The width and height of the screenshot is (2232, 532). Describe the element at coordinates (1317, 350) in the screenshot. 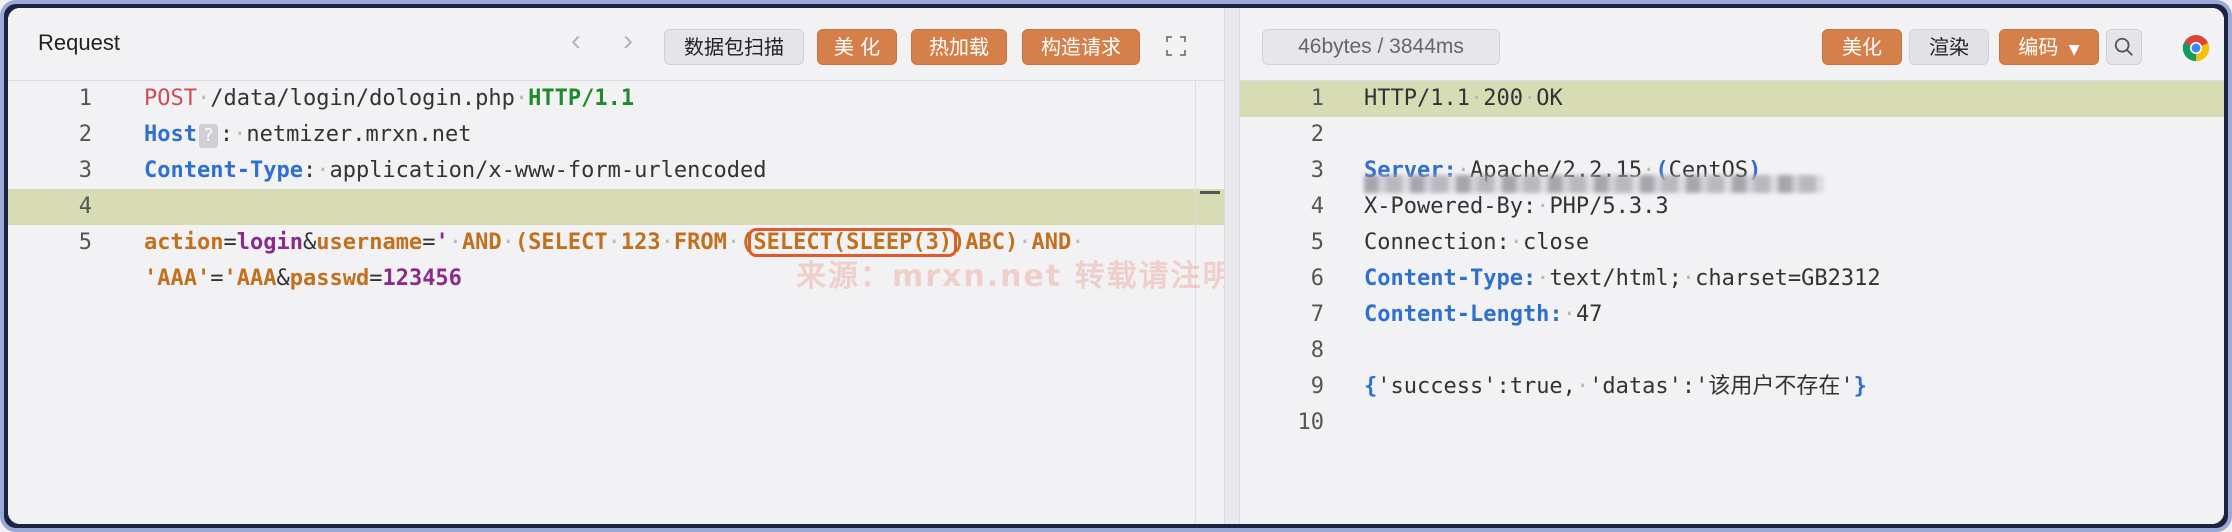

I see `line-number: 8` at that location.